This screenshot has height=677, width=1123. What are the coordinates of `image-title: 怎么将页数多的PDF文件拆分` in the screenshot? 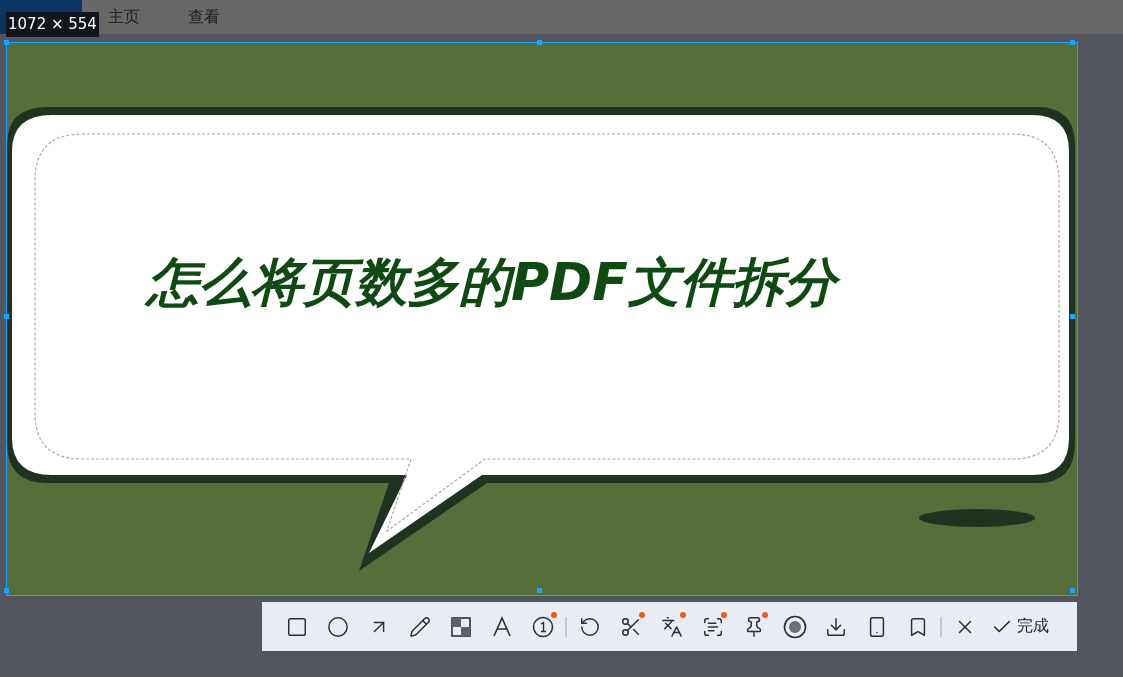 It's located at (493, 284).